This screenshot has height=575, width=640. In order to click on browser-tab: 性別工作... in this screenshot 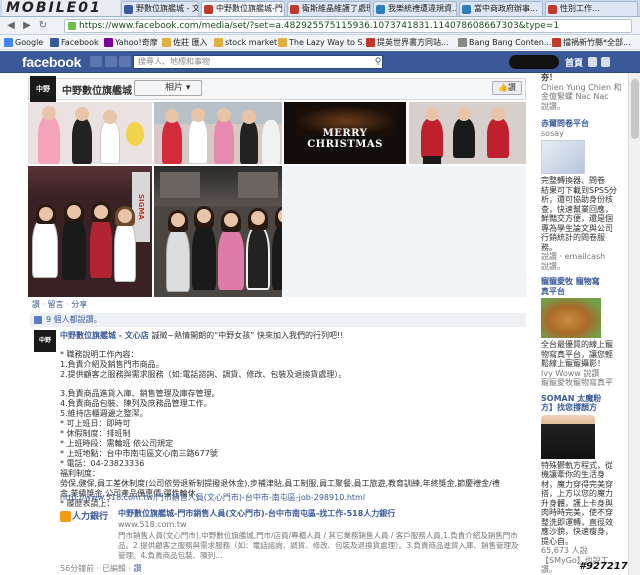, I will do `click(591, 8)`.